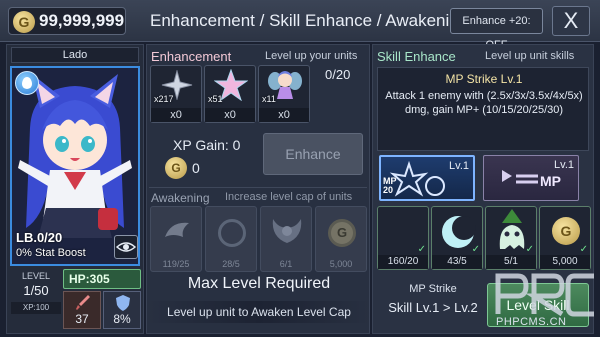 The height and width of the screenshot is (337, 600). I want to click on view-unit-button, so click(126, 247).